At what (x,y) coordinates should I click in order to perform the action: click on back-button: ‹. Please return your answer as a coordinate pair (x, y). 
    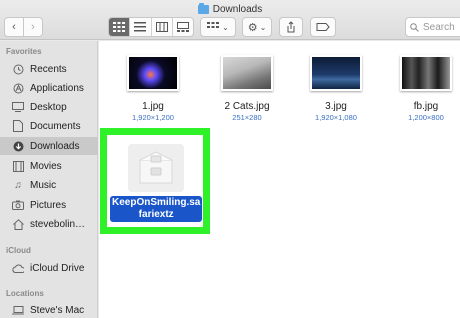
    Looking at the image, I should click on (14, 27).